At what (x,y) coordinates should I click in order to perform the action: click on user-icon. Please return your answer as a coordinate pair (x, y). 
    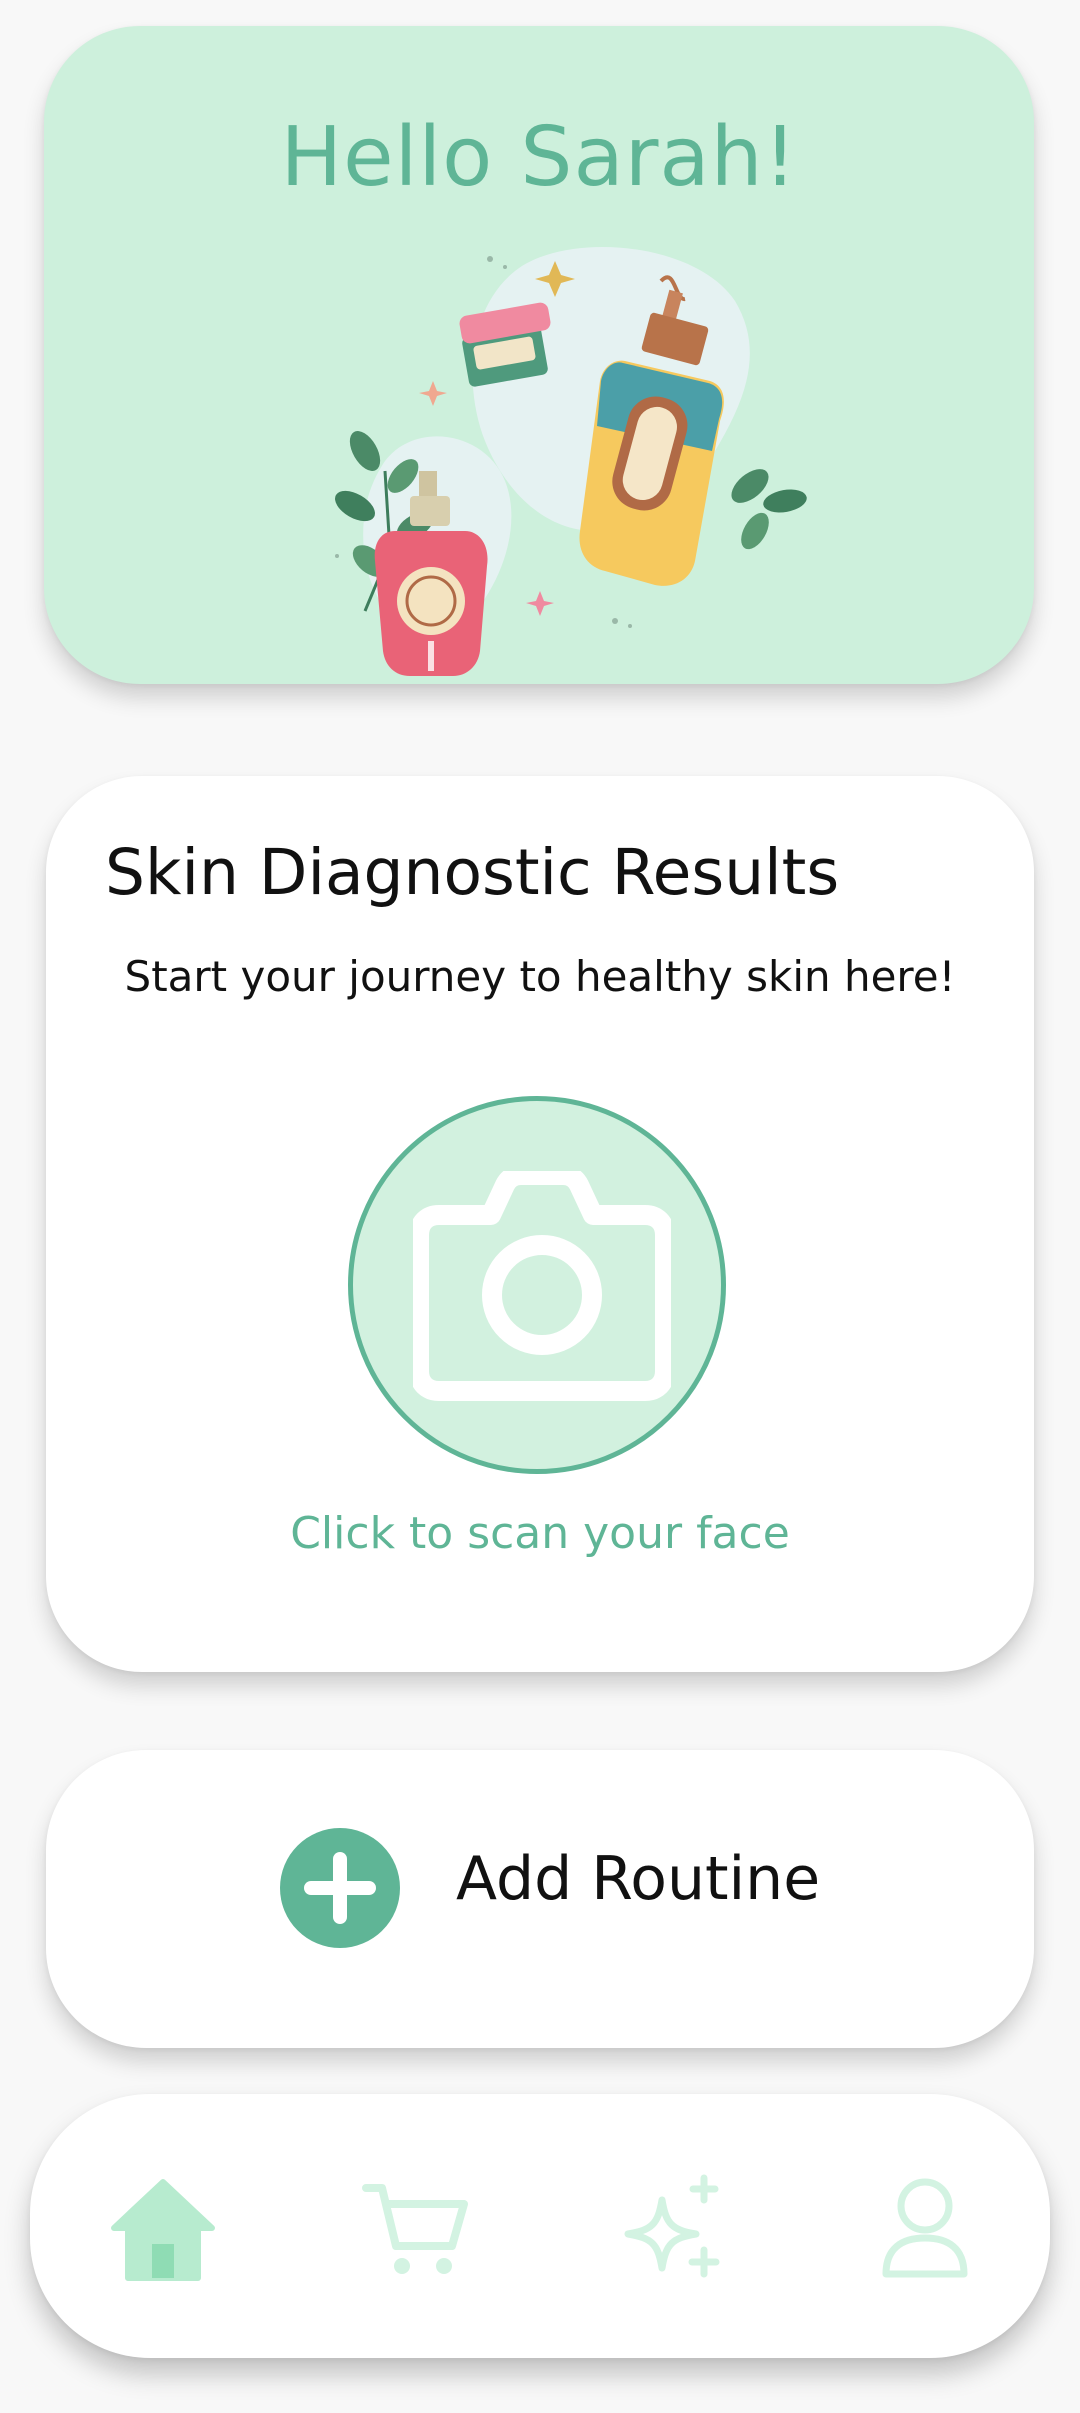
    Looking at the image, I should click on (925, 2228).